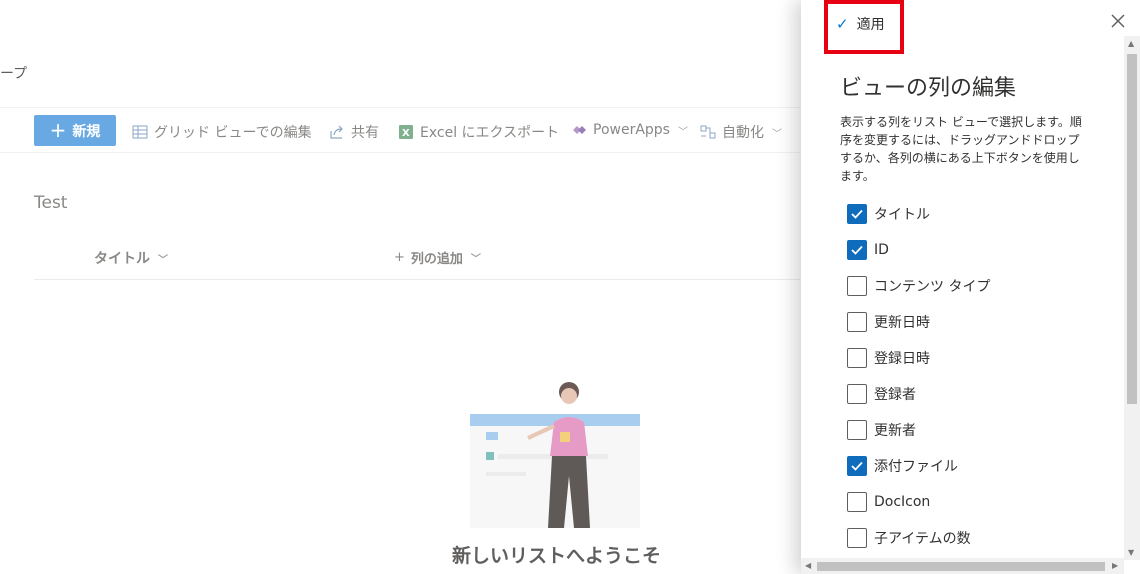  What do you see at coordinates (490, 133) in the screenshot?
I see `excel-export-label: Excel にエクスポート` at bounding box center [490, 133].